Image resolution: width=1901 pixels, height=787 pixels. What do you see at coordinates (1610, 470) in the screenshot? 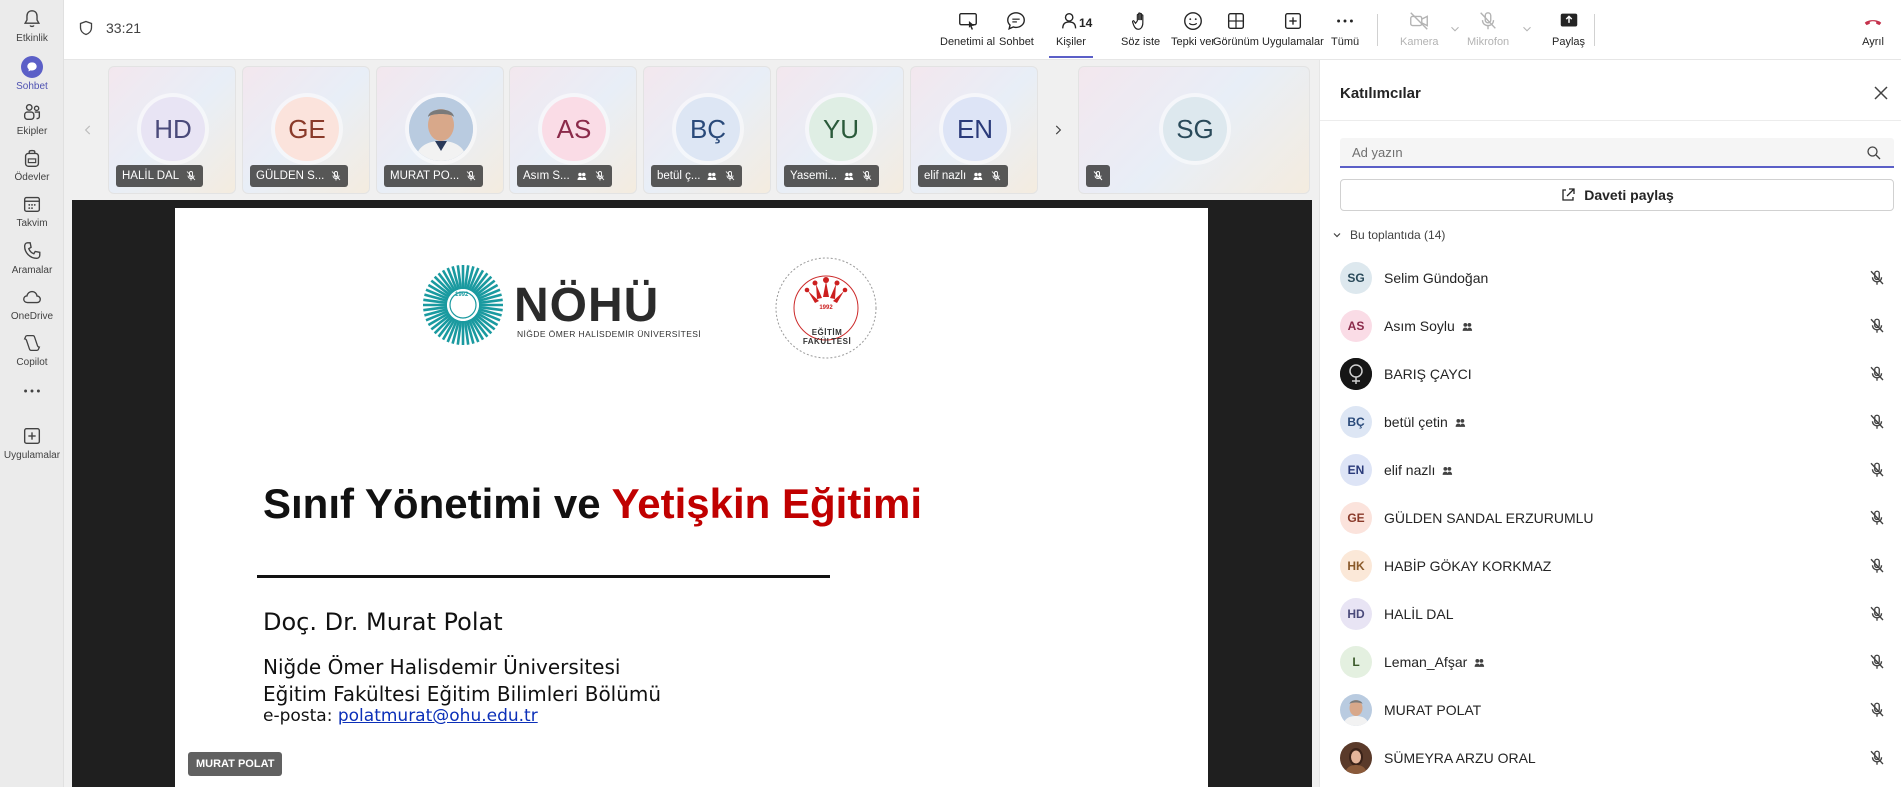
I see `participant-row: EN elif nazlı` at bounding box center [1610, 470].